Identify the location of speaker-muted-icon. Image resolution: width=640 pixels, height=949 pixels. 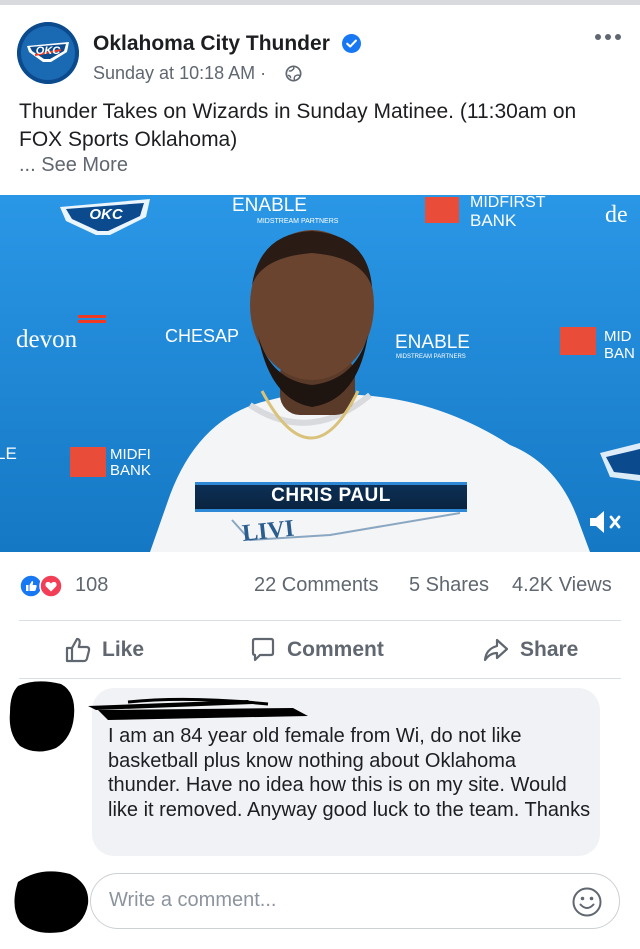
(606, 522).